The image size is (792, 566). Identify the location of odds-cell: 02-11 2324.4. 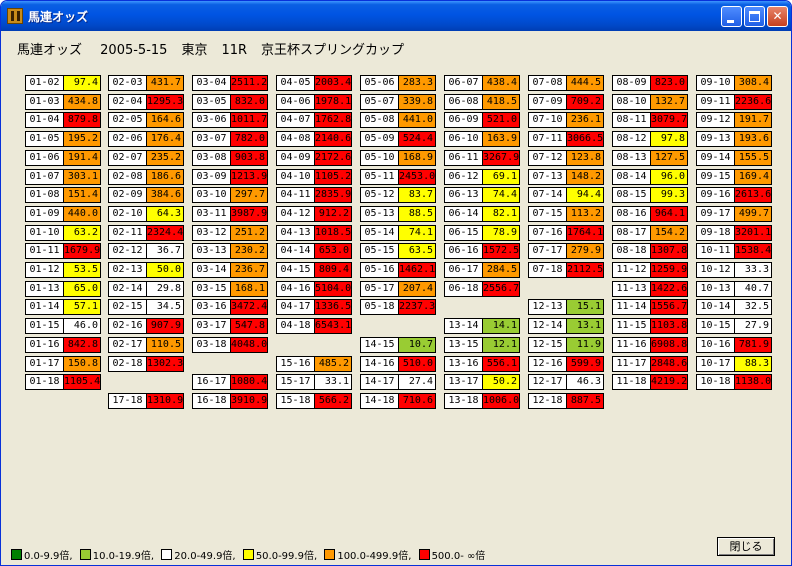
(146, 233).